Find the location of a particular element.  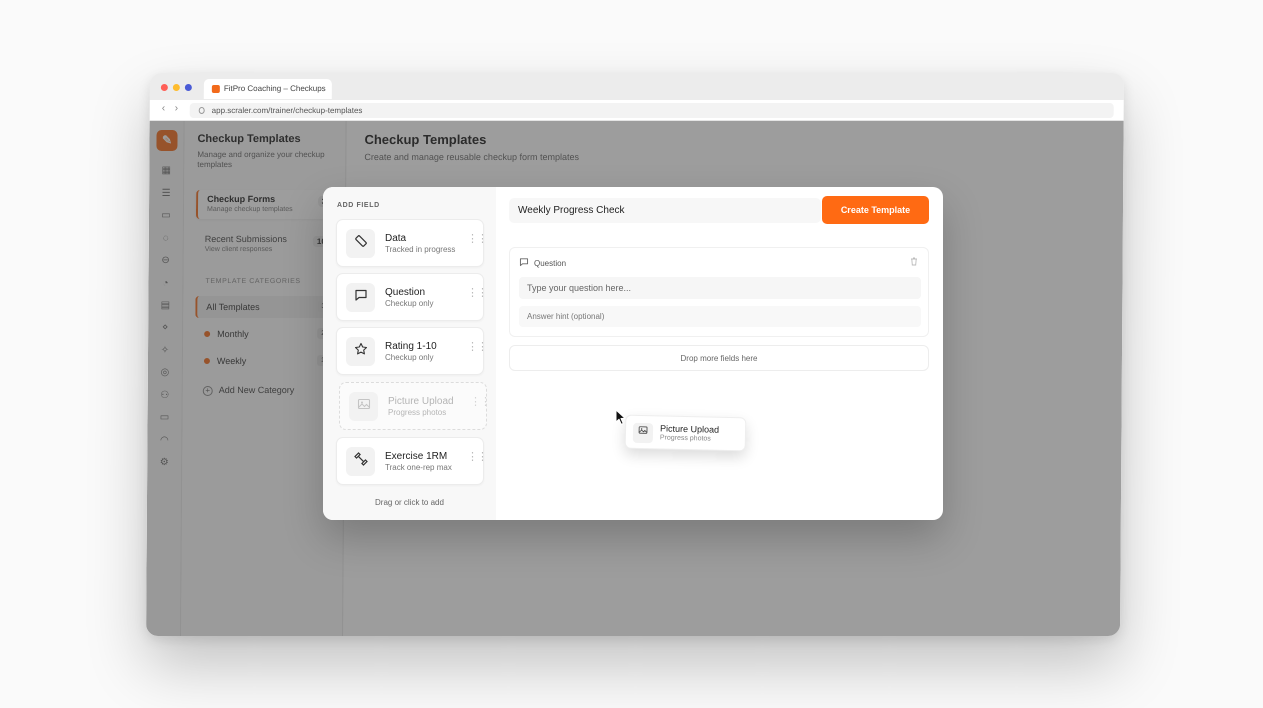

close-window-button is located at coordinates (164, 87).